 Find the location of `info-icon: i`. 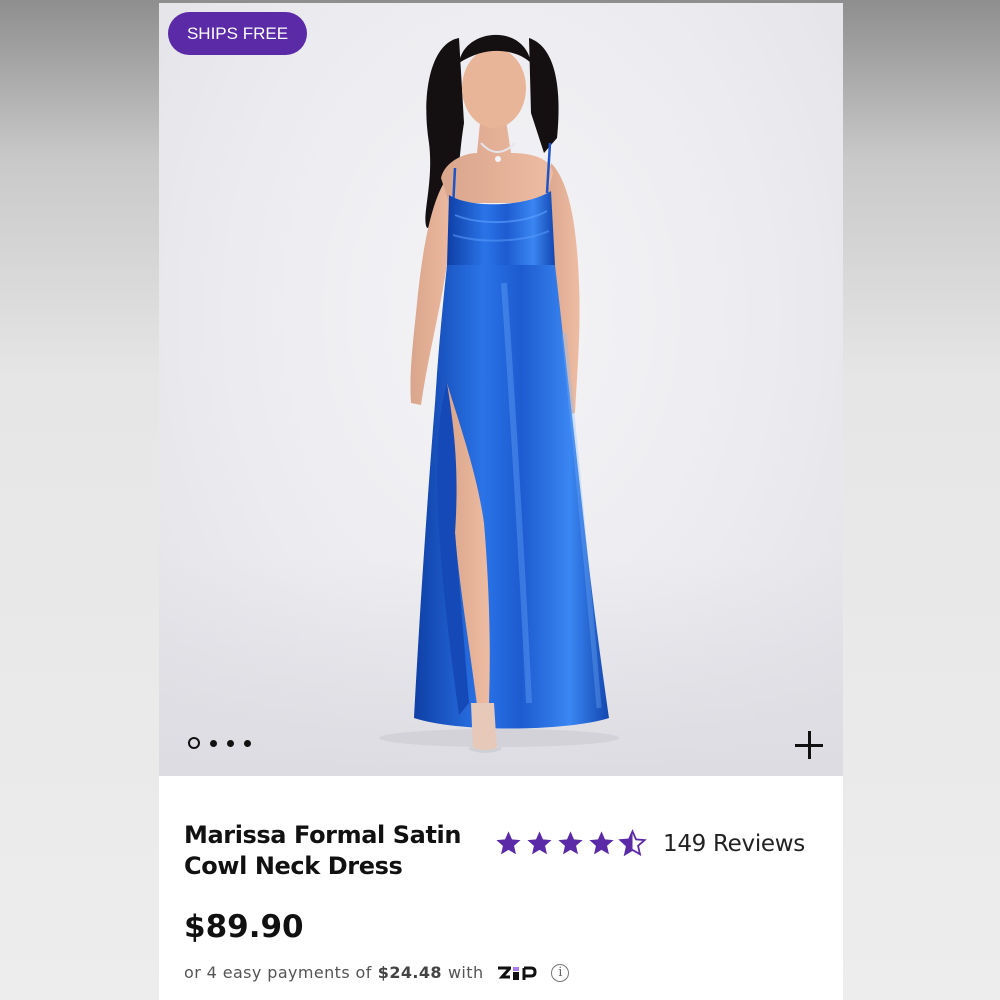

info-icon: i is located at coordinates (560, 972).